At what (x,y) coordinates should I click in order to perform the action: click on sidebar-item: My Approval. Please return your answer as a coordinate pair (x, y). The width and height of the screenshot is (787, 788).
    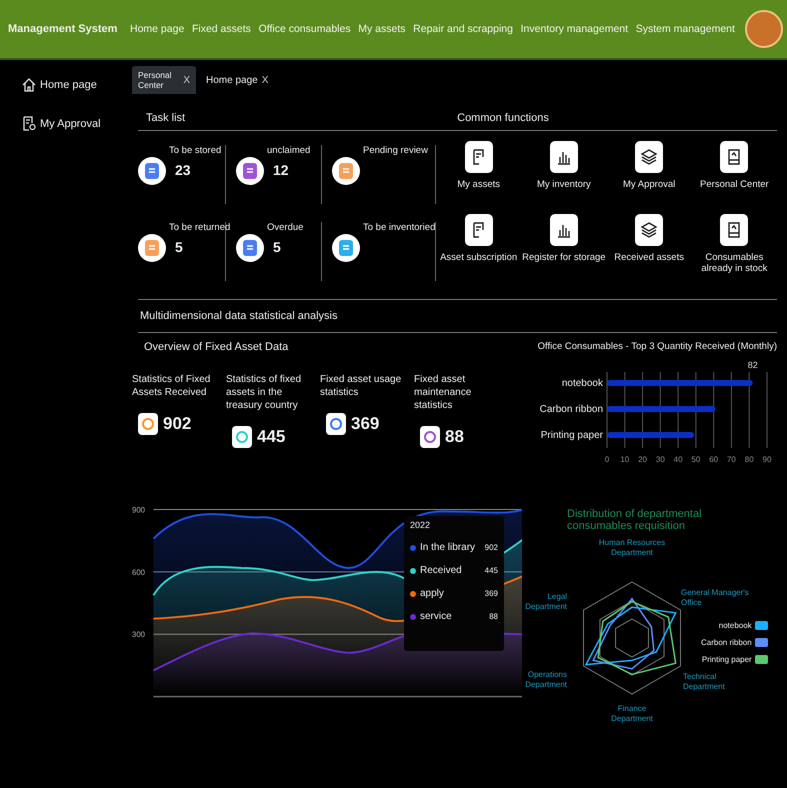
    Looking at the image, I should click on (77, 123).